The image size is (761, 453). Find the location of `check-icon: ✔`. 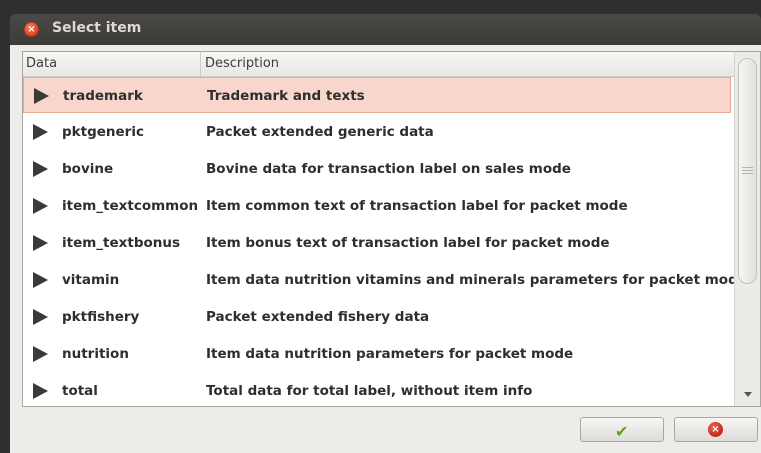

check-icon: ✔ is located at coordinates (622, 431).